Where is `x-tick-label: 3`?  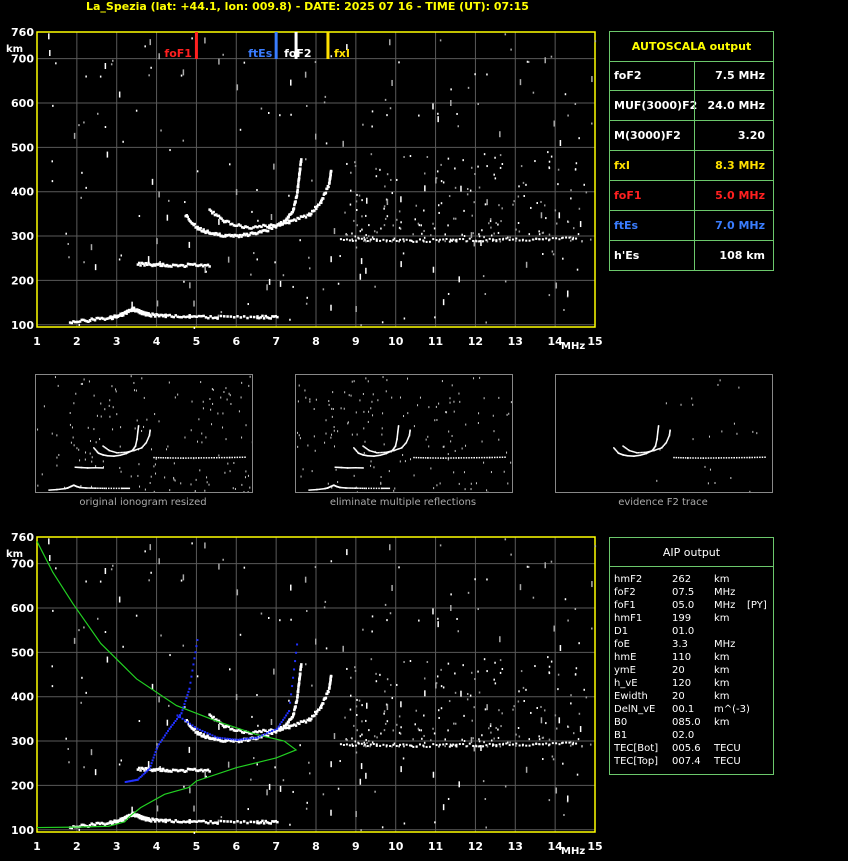 x-tick-label: 3 is located at coordinates (117, 341).